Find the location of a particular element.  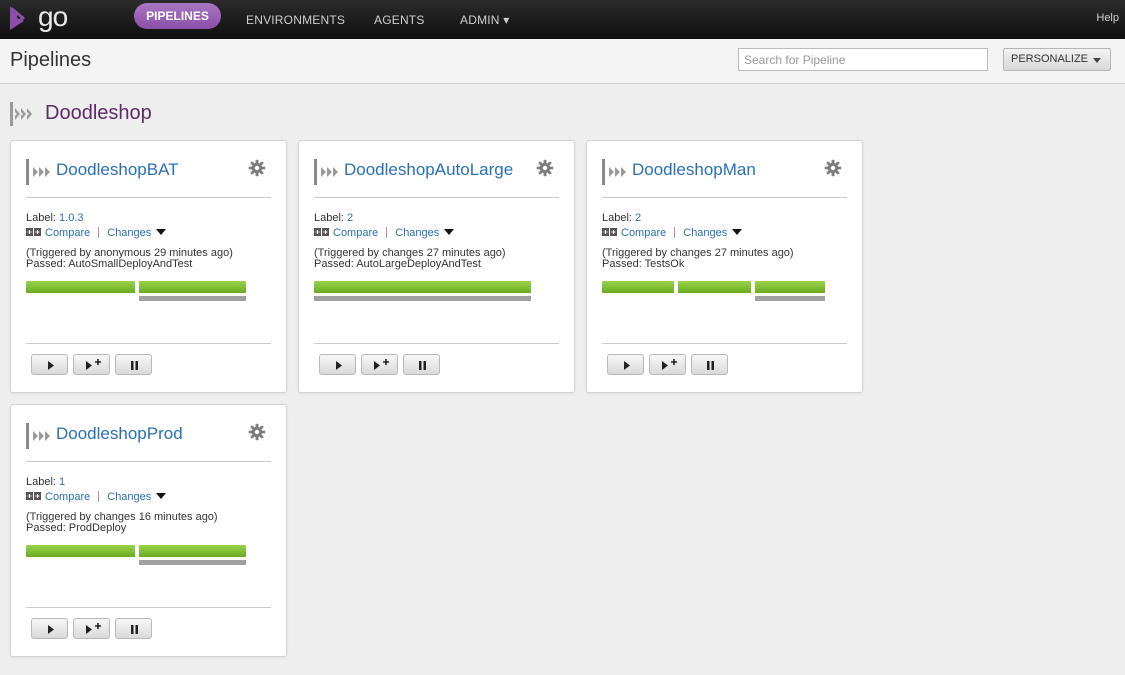

nav-pipelines: PIPELINES is located at coordinates (177, 16).